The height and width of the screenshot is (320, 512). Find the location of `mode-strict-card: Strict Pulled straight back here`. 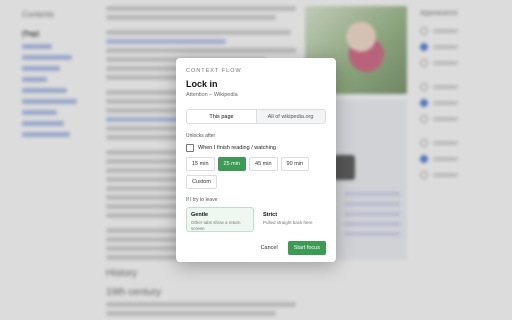

mode-strict-card: Strict Pulled straight back here is located at coordinates (292, 219).